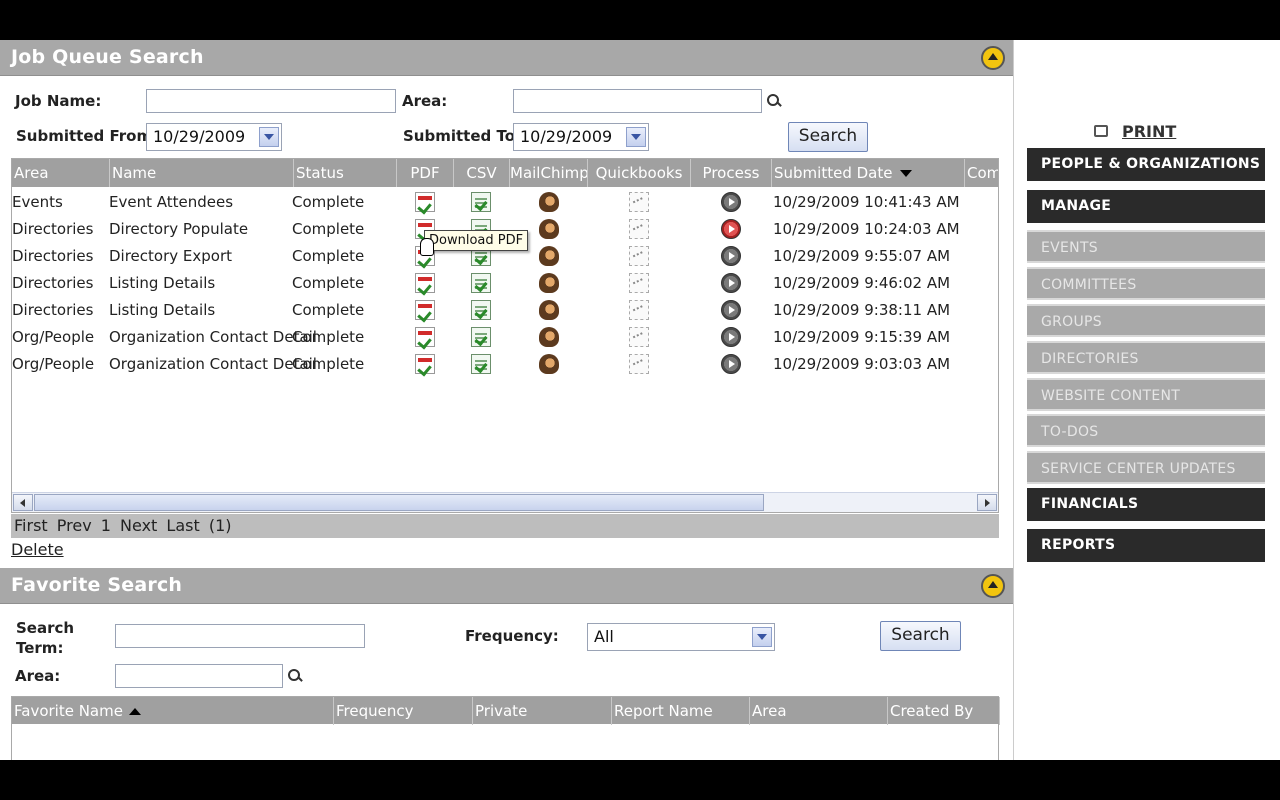  What do you see at coordinates (1149, 131) in the screenshot?
I see `print-link: PRINT` at bounding box center [1149, 131].